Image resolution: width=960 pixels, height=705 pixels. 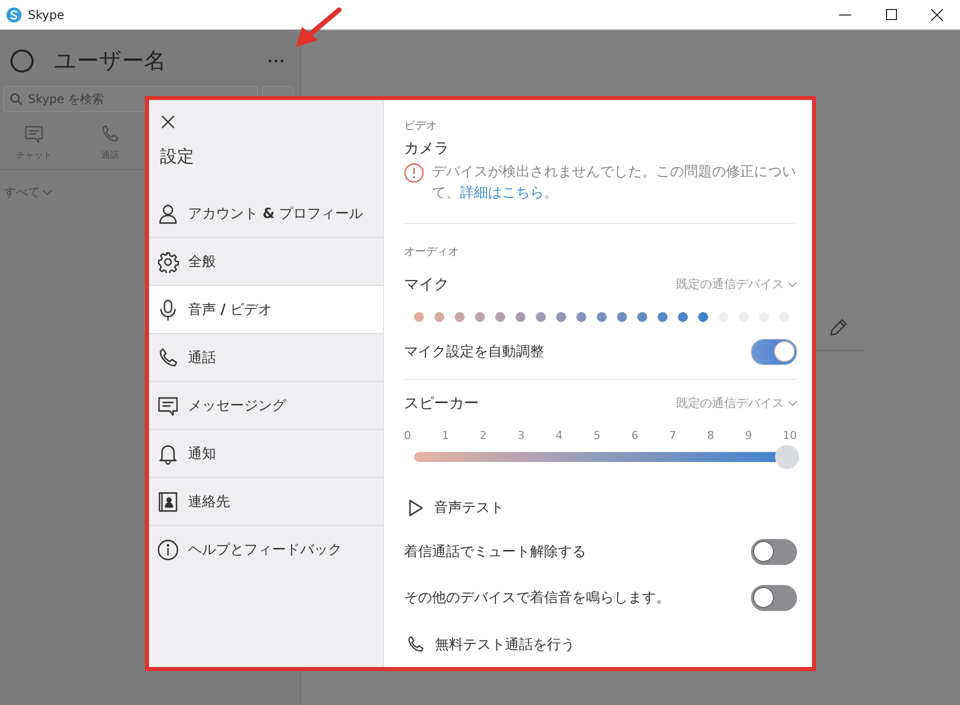 I want to click on settings-menu-item: ヘルプとフィードバック, so click(x=266, y=550).